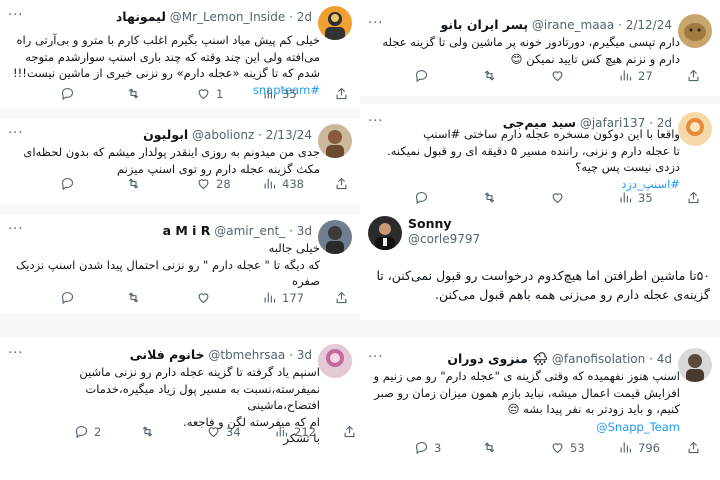 The image size is (720, 480). Describe the element at coordinates (430, 223) in the screenshot. I see `display-name: Sonny` at that location.